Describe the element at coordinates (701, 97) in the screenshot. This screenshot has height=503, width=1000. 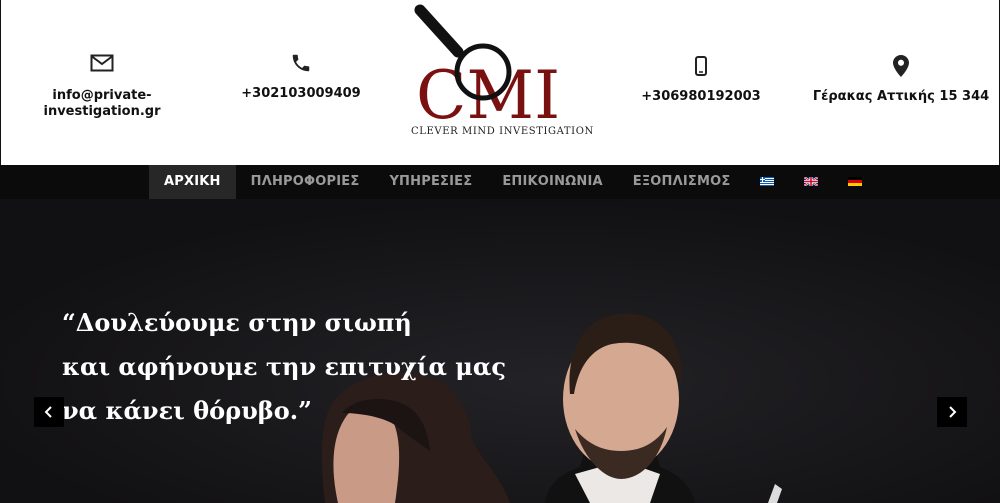
I see `contact-mobile-text: +306980192003` at that location.